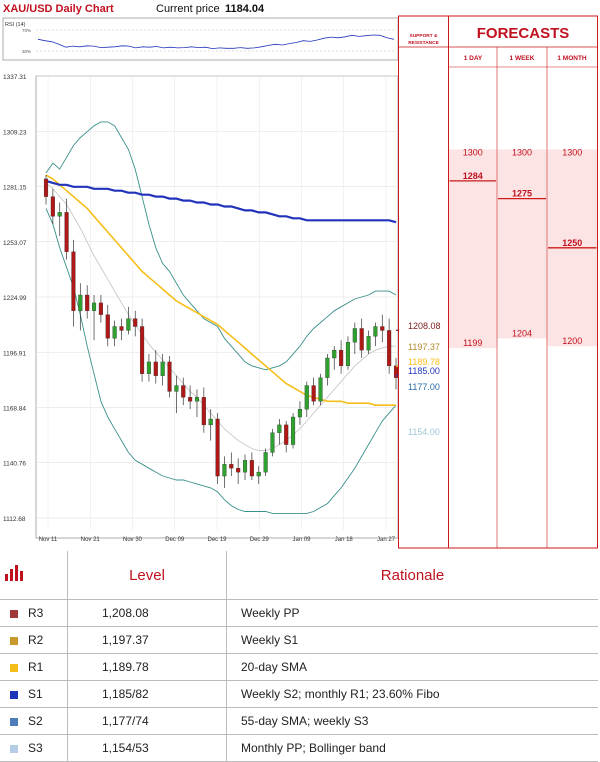 This screenshot has height=762, width=600. I want to click on x-tick-label-4: Dec 19, so click(217, 540).